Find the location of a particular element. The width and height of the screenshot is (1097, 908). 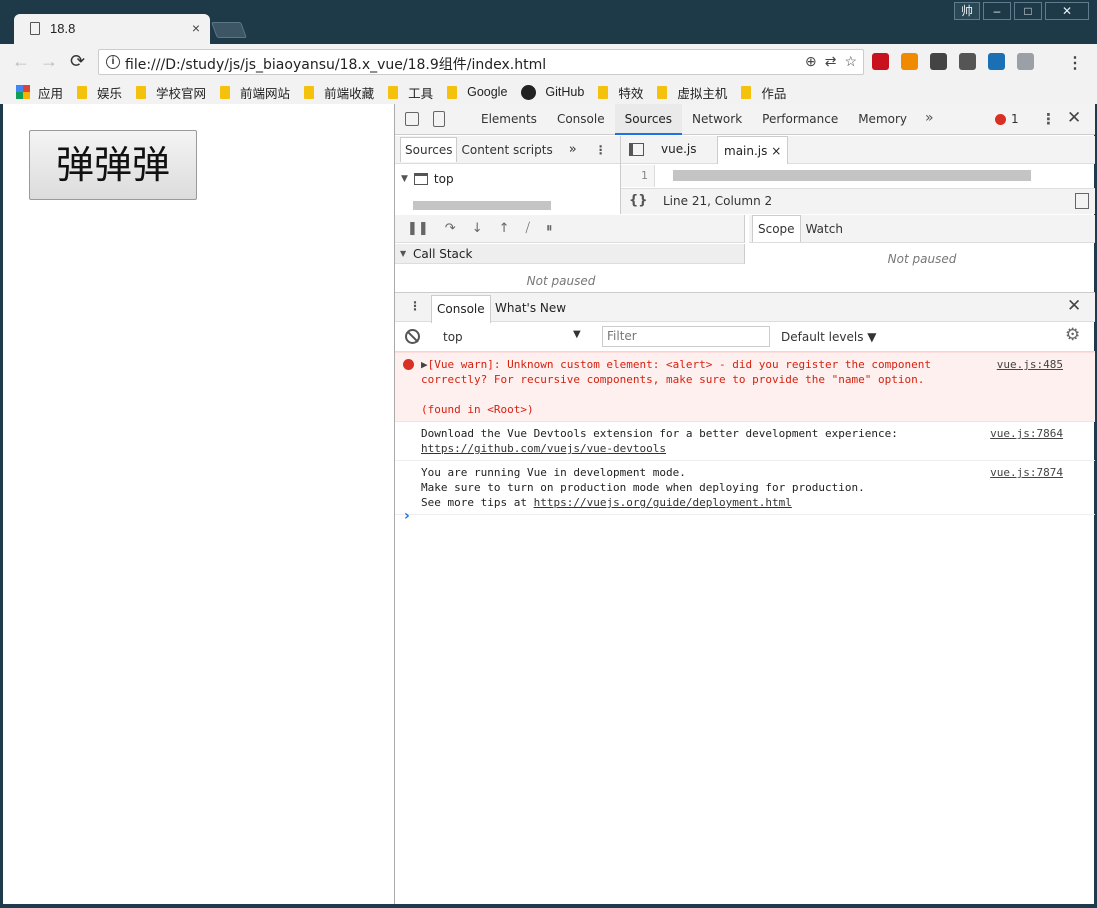

bookmark-item: 特效 is located at coordinates (620, 92).